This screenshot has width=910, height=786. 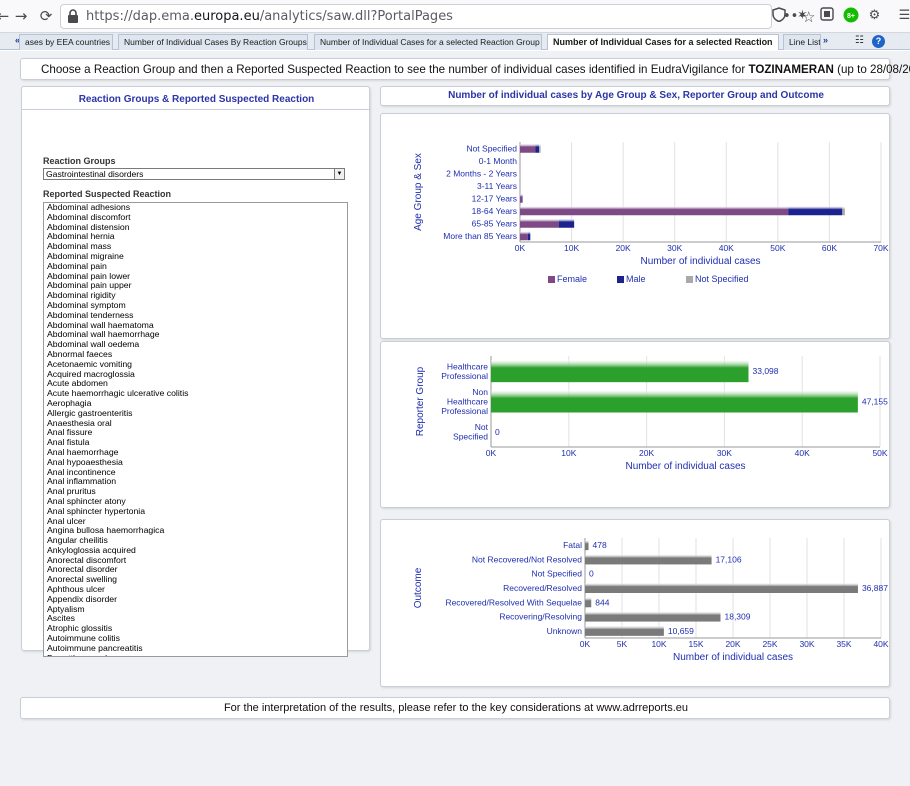 What do you see at coordinates (875, 402) in the screenshot?
I see `reporter-chart-value-label: 47,155` at bounding box center [875, 402].